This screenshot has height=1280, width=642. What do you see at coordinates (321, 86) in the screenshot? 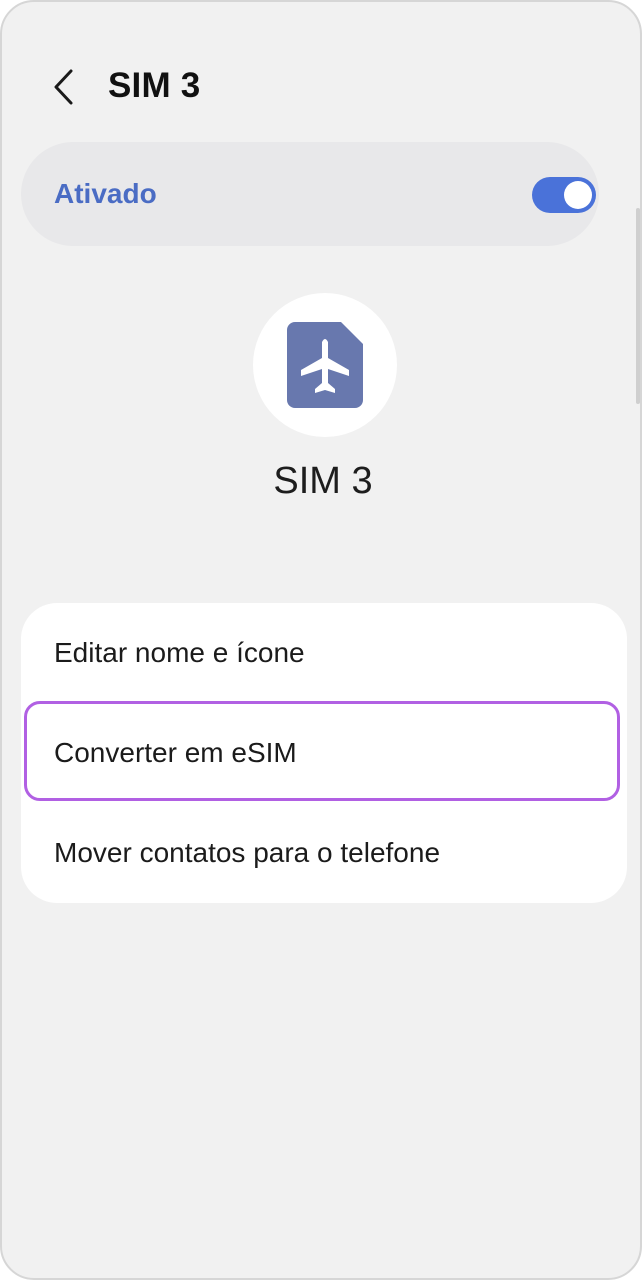
I see `app-bar: SIM 3` at bounding box center [321, 86].